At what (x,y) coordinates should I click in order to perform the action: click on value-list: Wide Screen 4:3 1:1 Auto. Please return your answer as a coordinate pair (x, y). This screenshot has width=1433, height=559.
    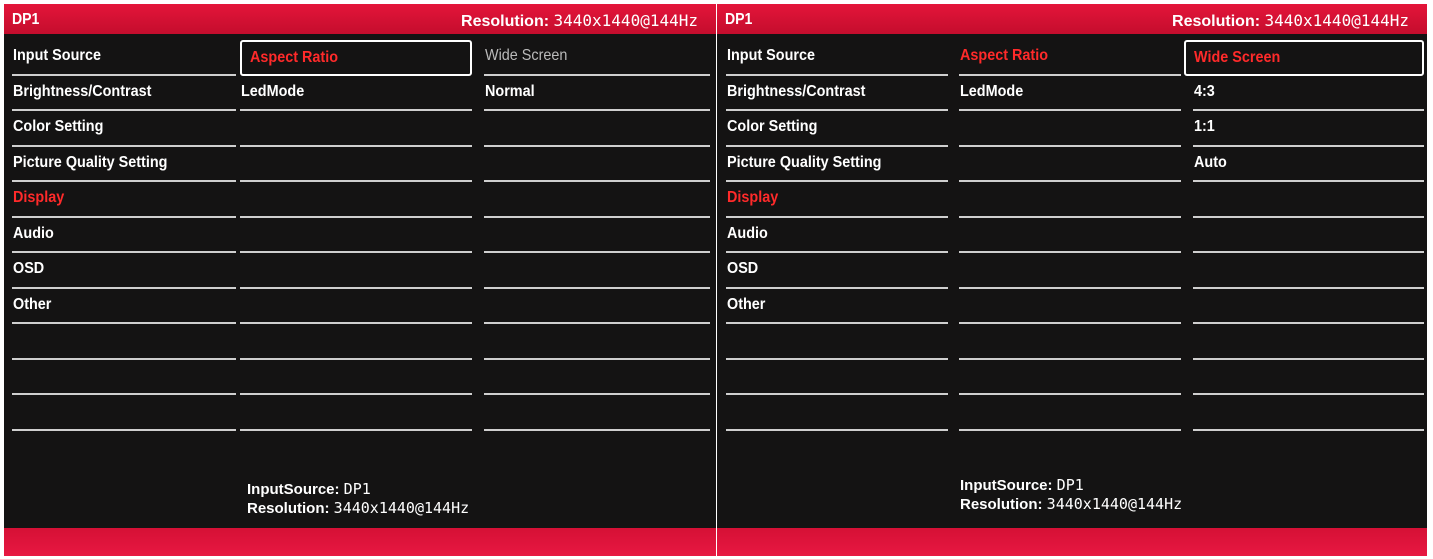
    Looking at the image, I should click on (1304, 235).